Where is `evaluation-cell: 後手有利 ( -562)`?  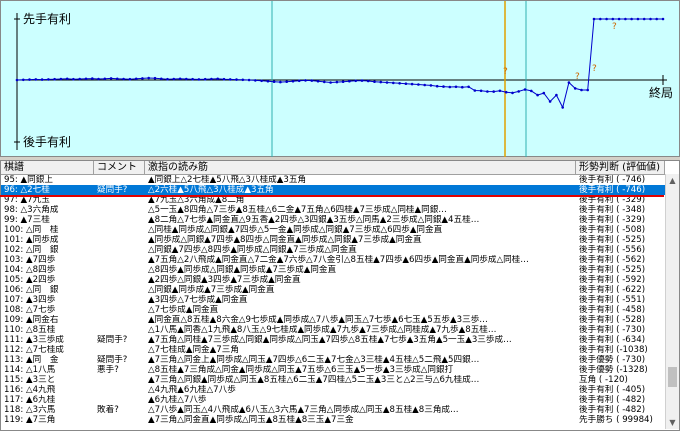 evaluation-cell: 後手有利 ( -562) is located at coordinates (612, 260).